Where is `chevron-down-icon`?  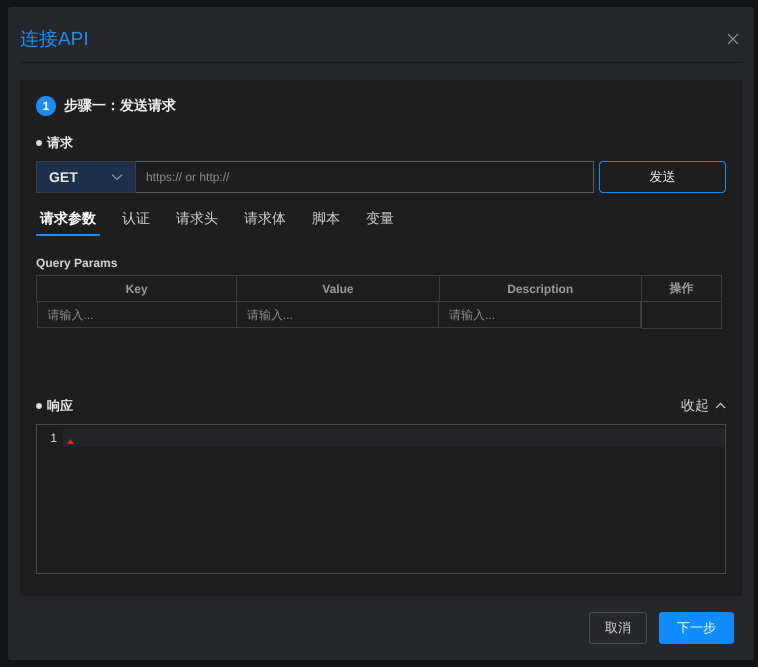 chevron-down-icon is located at coordinates (117, 177).